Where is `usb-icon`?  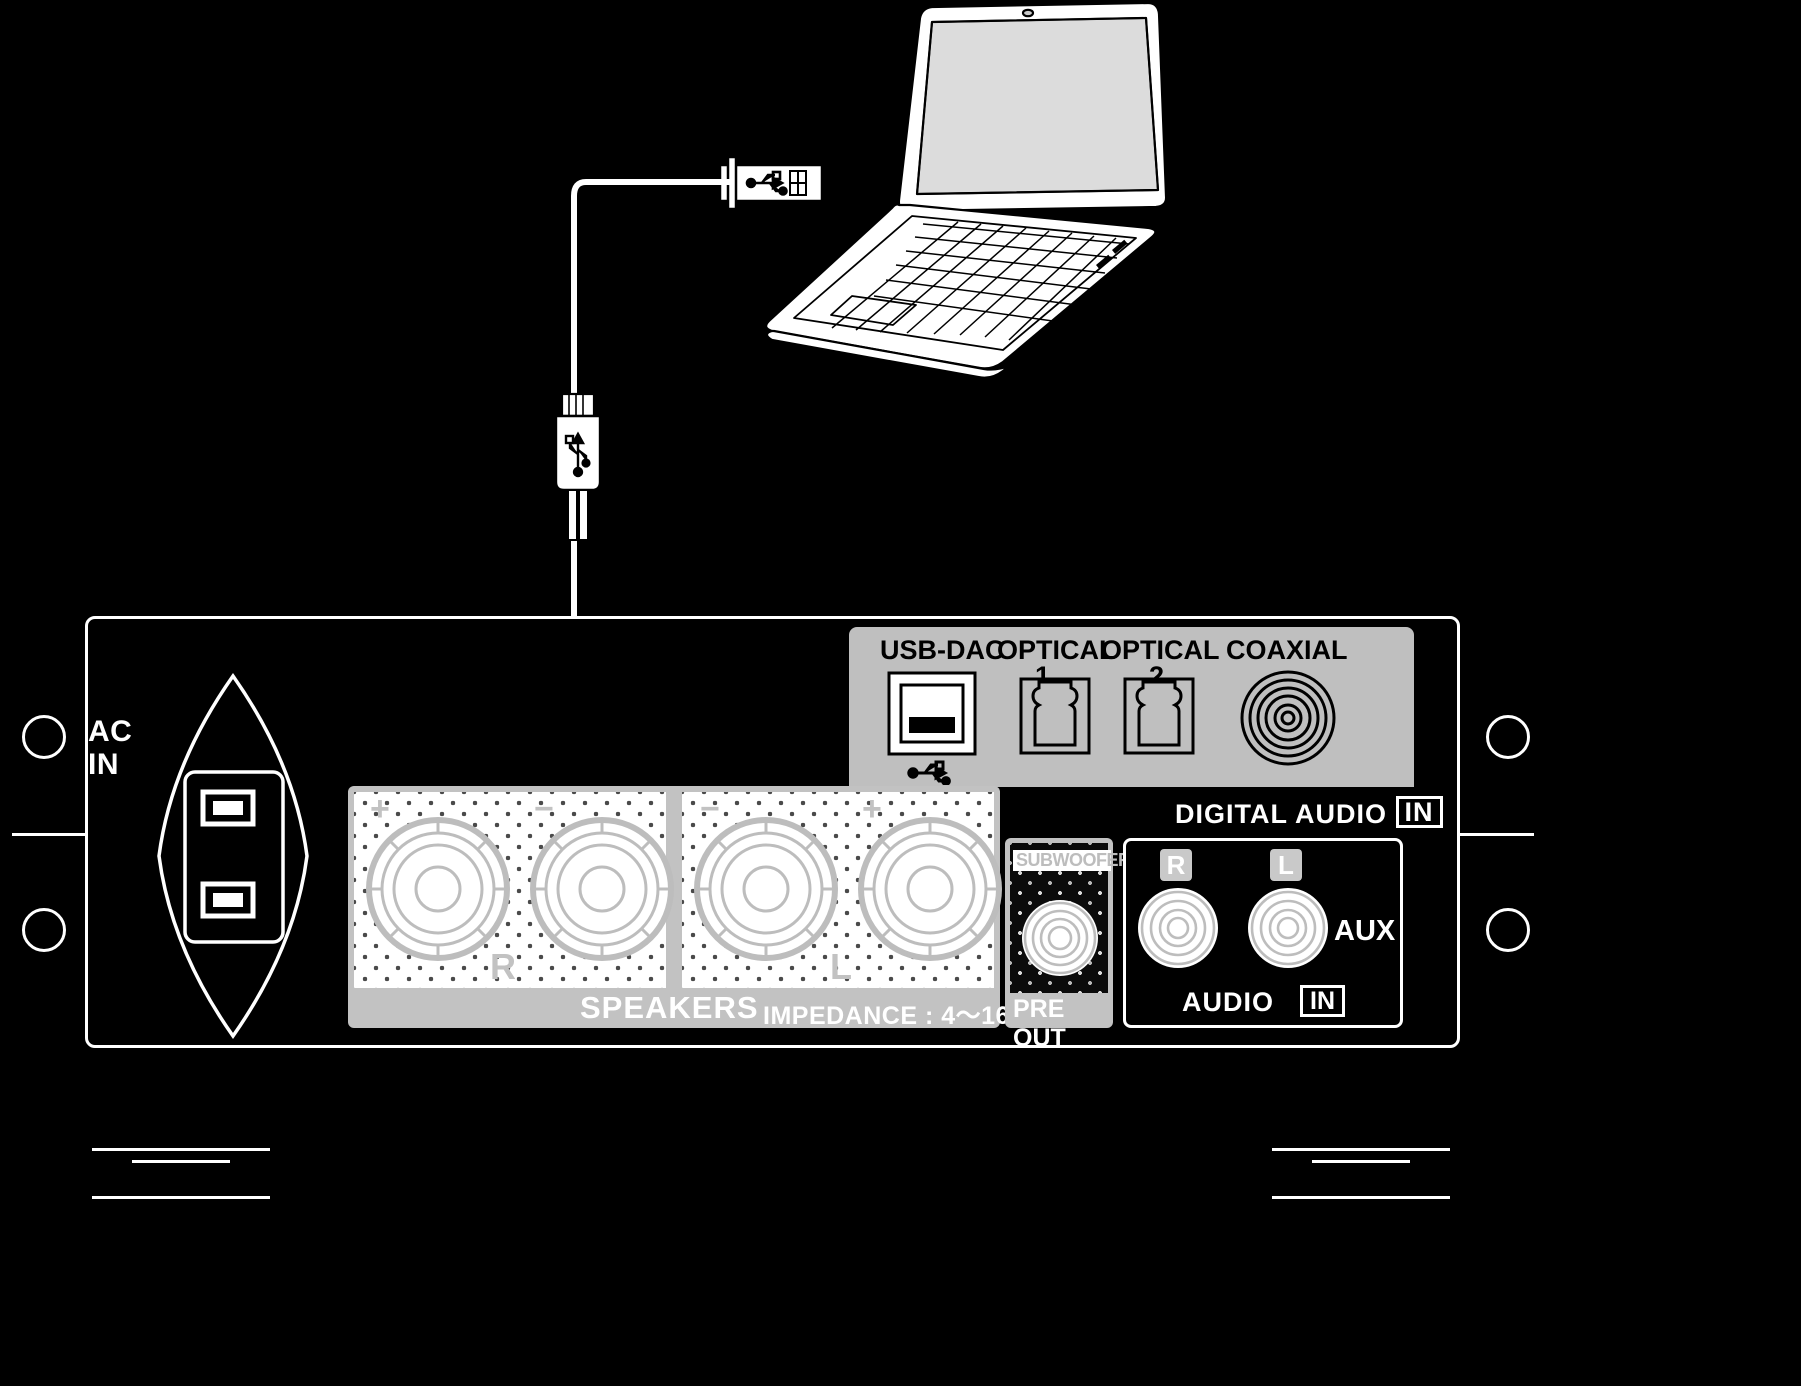
usb-icon is located at coordinates (929, 772).